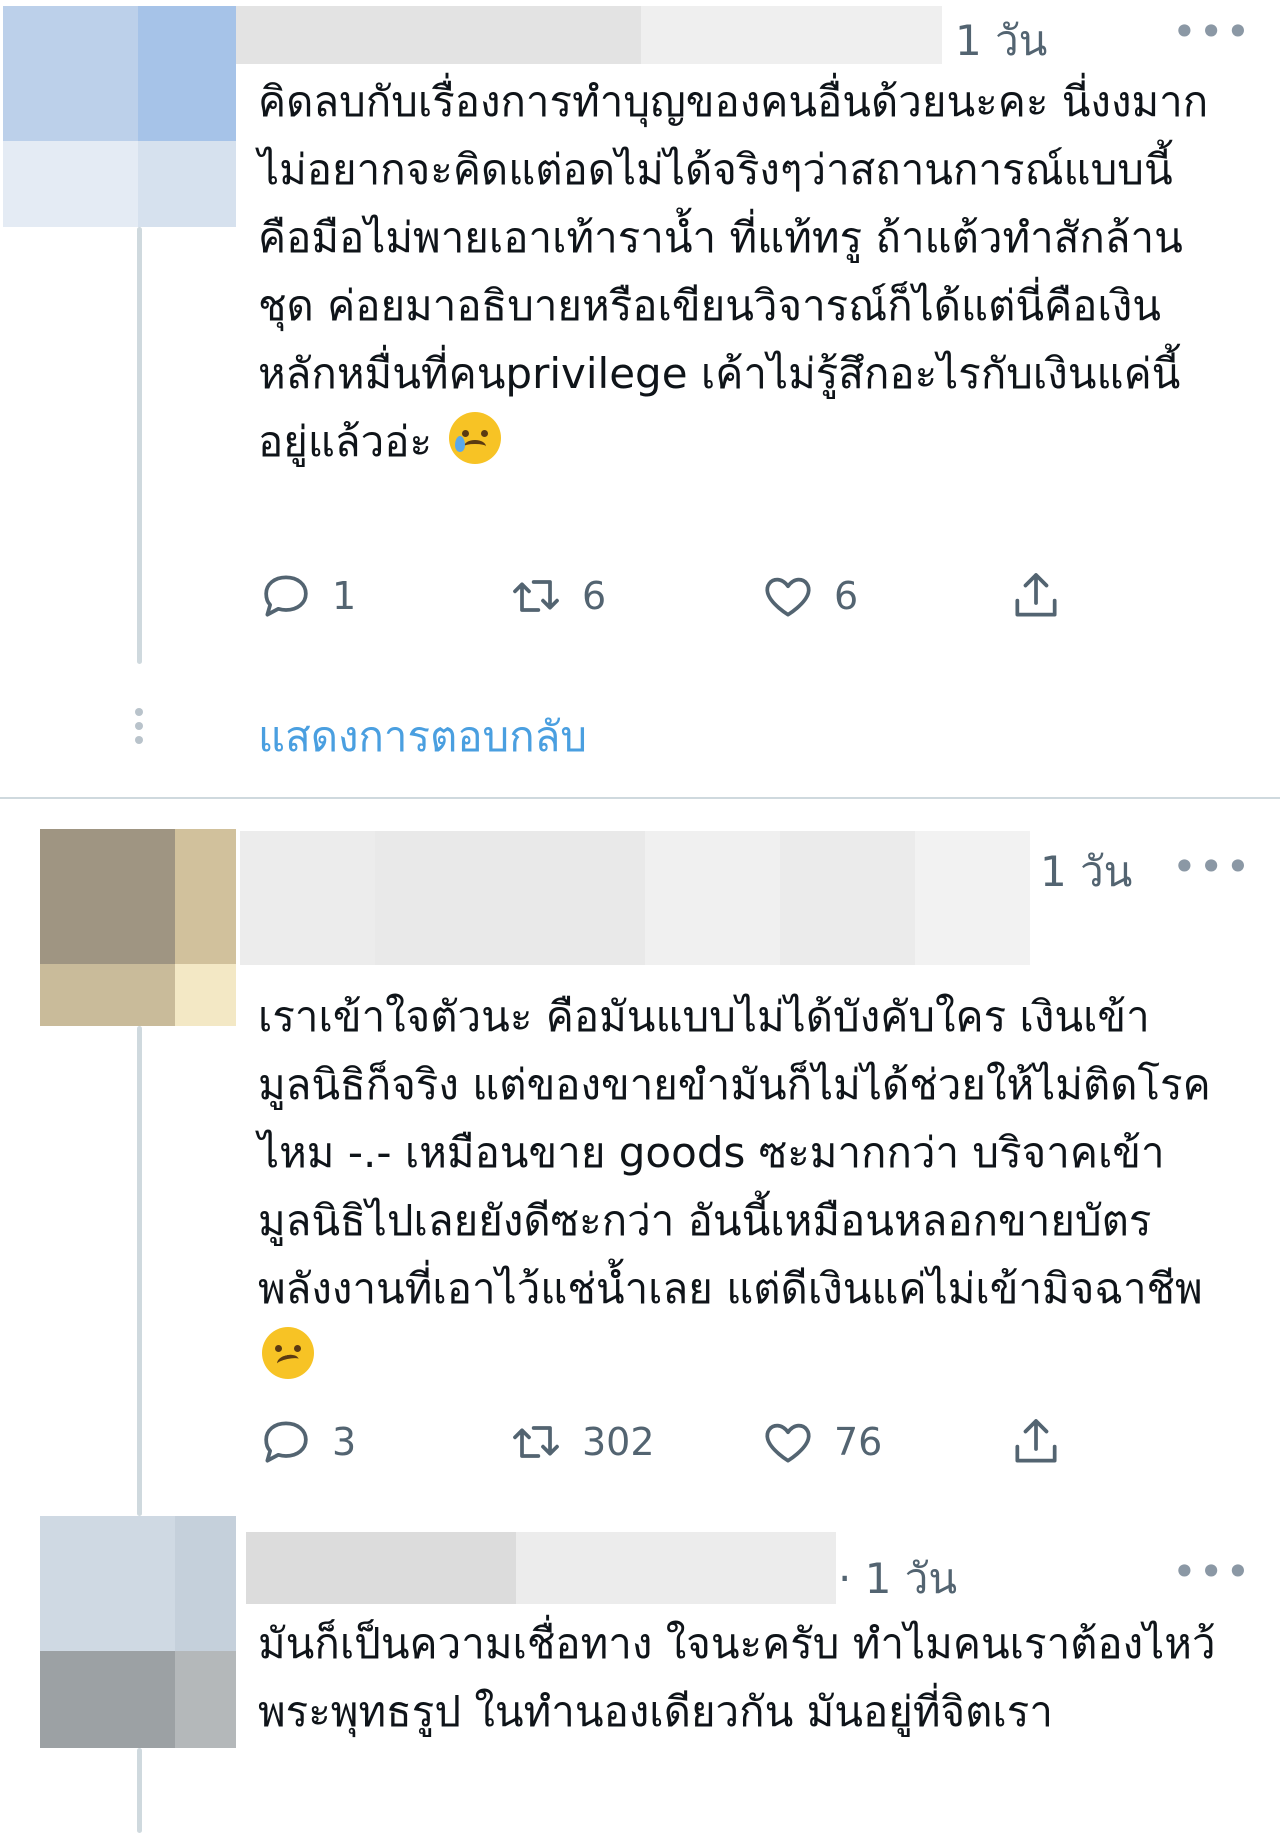 The width and height of the screenshot is (1280, 1833). I want to click on reply-button: 3, so click(307, 1442).